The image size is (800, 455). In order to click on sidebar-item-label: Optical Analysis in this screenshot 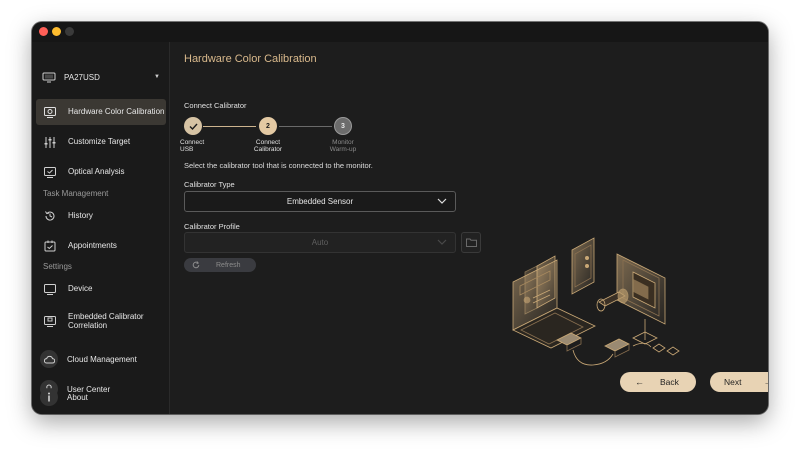, I will do `click(96, 172)`.